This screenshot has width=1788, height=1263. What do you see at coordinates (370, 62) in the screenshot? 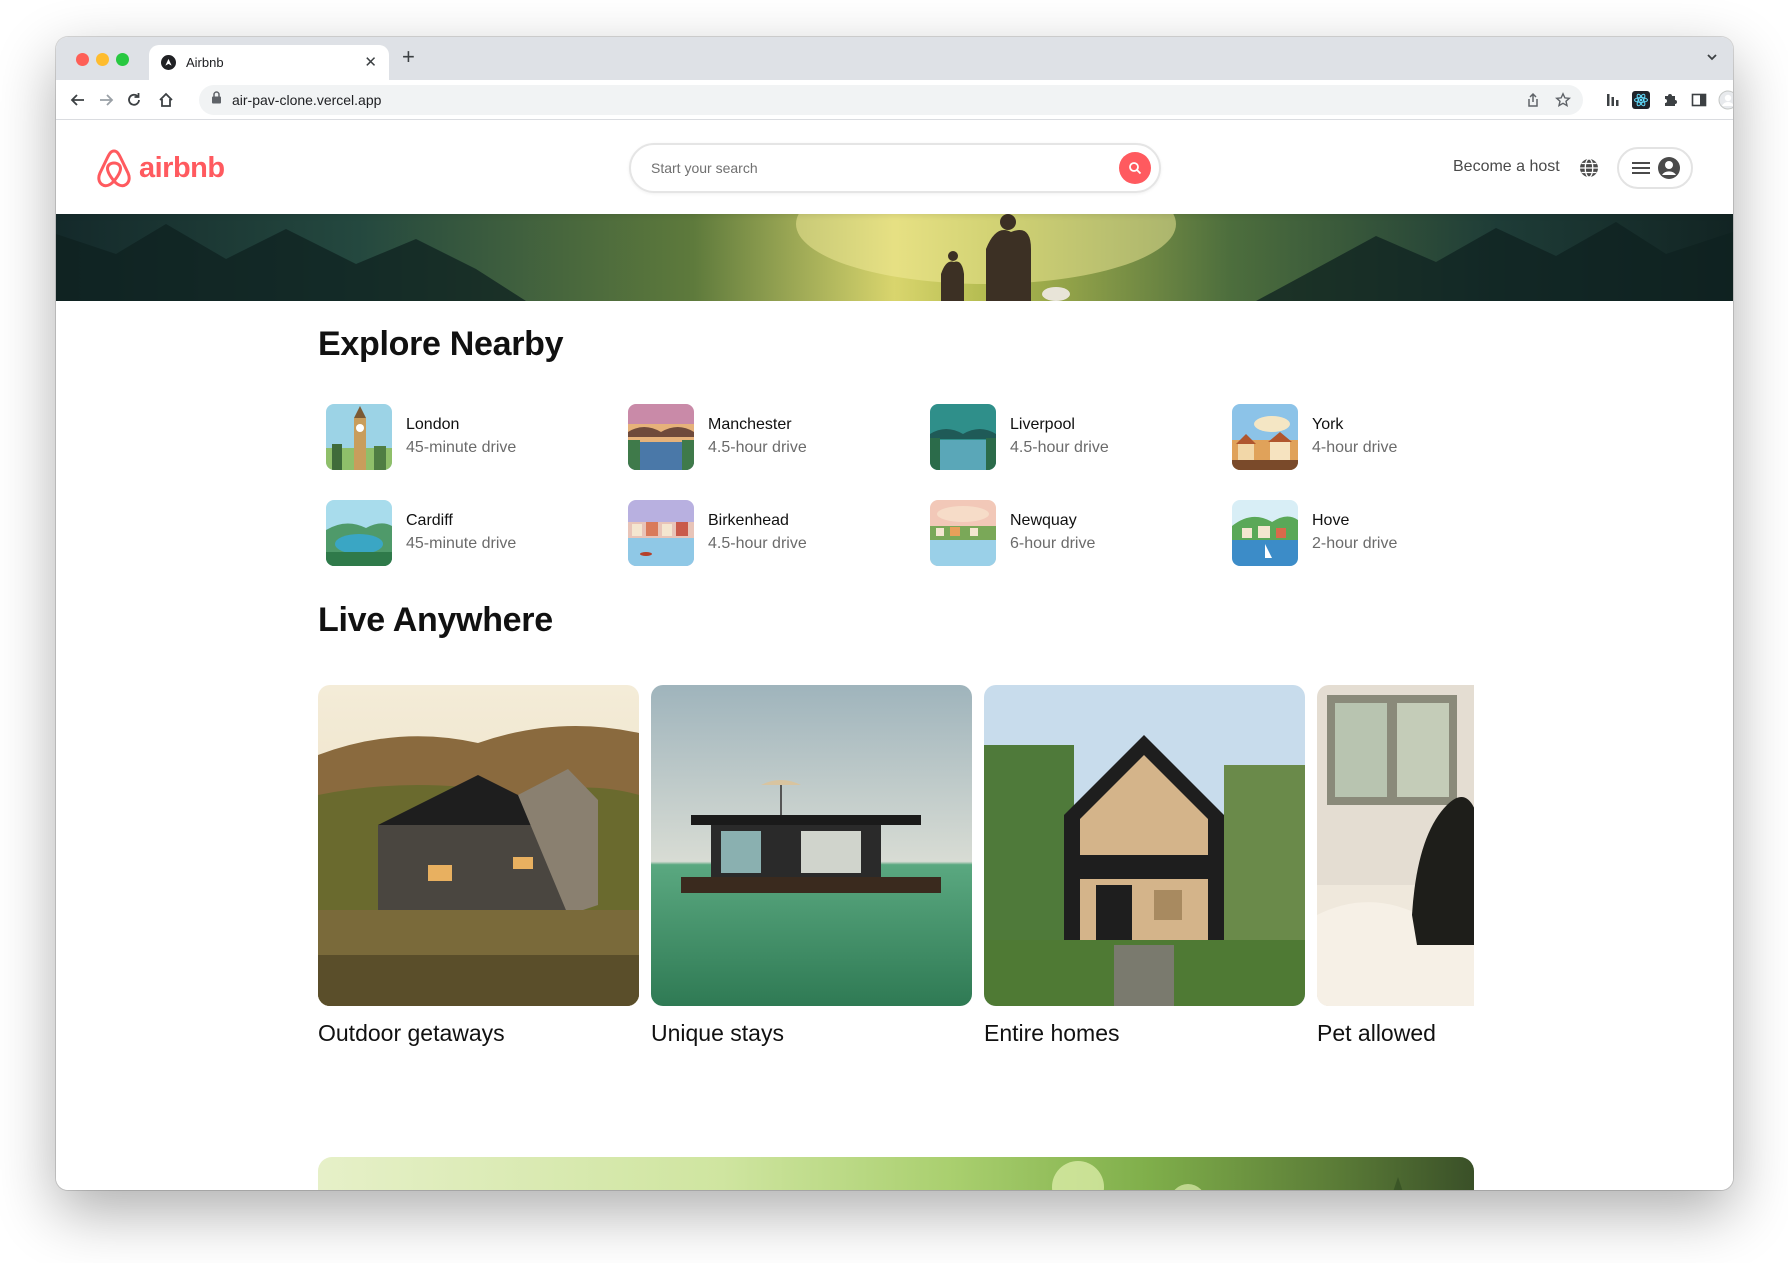
I see `close-tab-icon: ✕` at bounding box center [370, 62].